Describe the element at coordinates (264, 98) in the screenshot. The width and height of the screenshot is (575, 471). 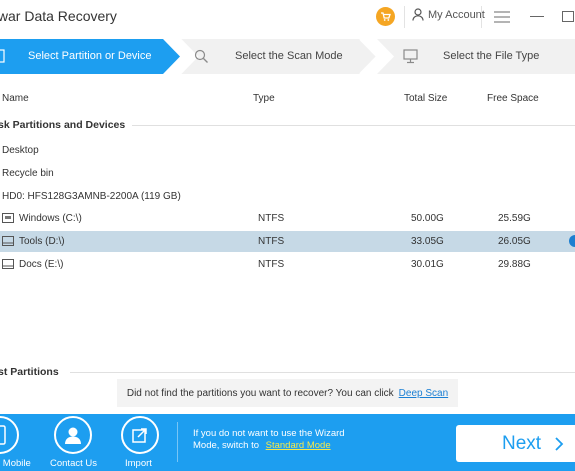
I see `column-type: Type` at that location.